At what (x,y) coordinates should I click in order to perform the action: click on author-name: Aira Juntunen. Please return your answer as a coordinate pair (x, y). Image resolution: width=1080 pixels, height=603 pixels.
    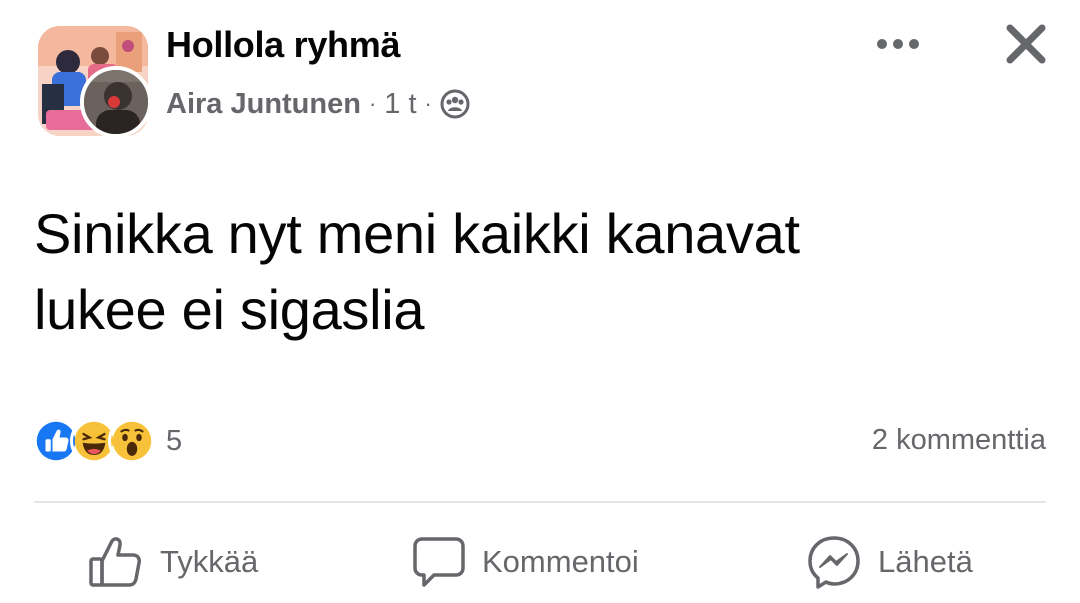
    Looking at the image, I should click on (263, 104).